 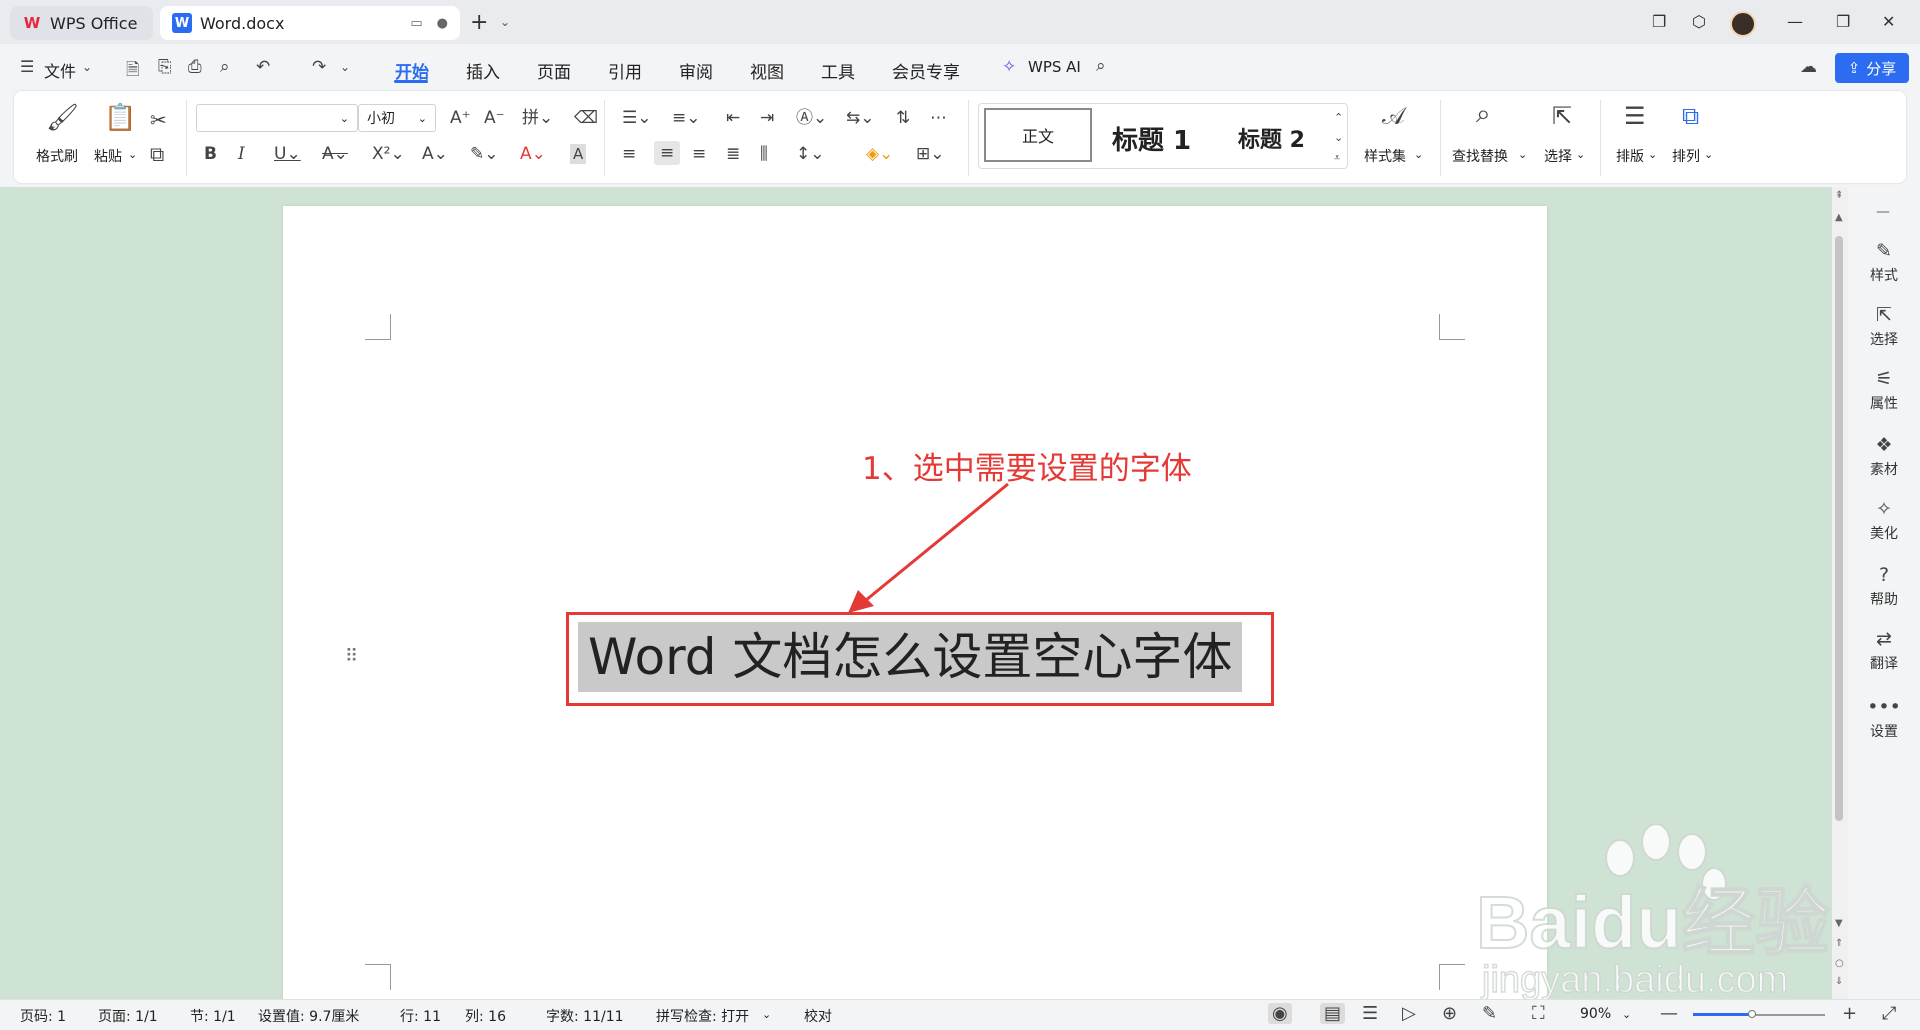 I want to click on browse-object-icon: ○, so click(x=1839, y=963).